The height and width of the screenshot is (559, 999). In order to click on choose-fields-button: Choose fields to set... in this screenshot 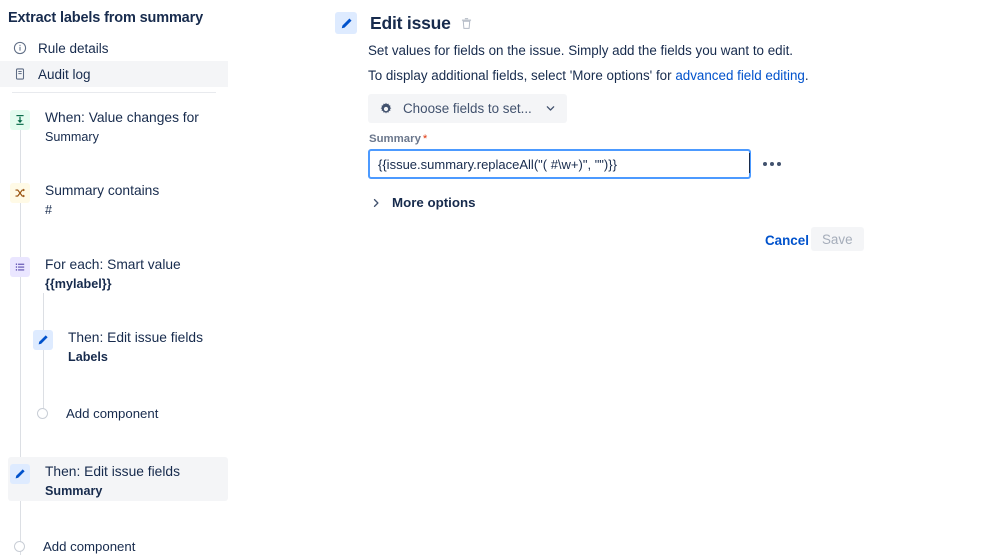, I will do `click(467, 108)`.